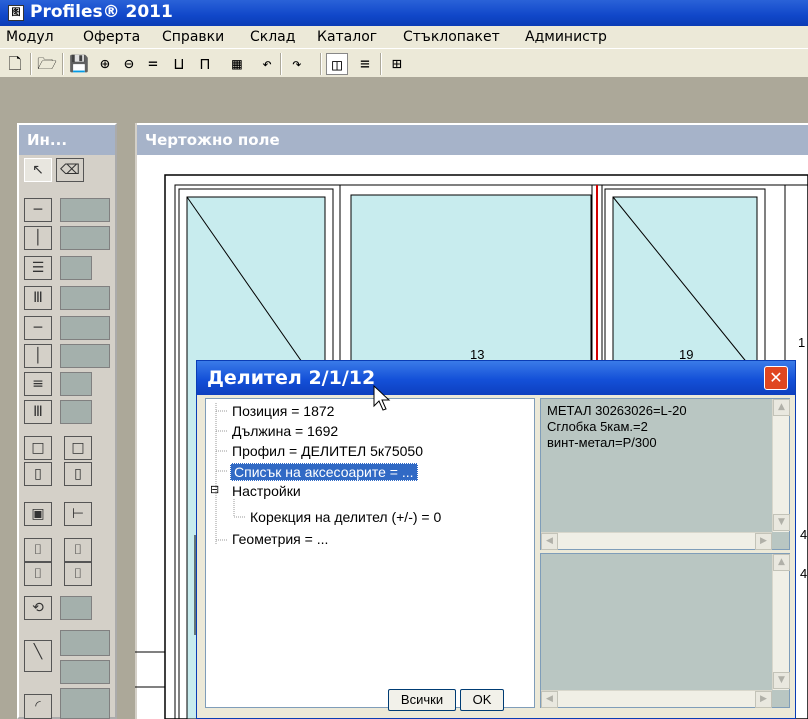 The width and height of the screenshot is (808, 719). Describe the element at coordinates (47, 64) in the screenshot. I see `open-icon: 🗁` at that location.